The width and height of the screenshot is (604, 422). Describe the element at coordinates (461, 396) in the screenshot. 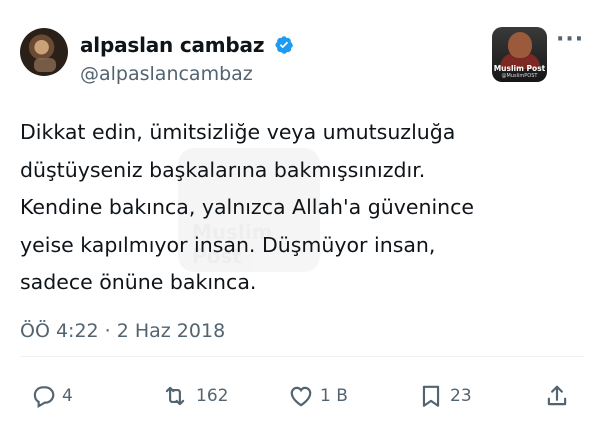

I see `bookmark-count: 23` at that location.